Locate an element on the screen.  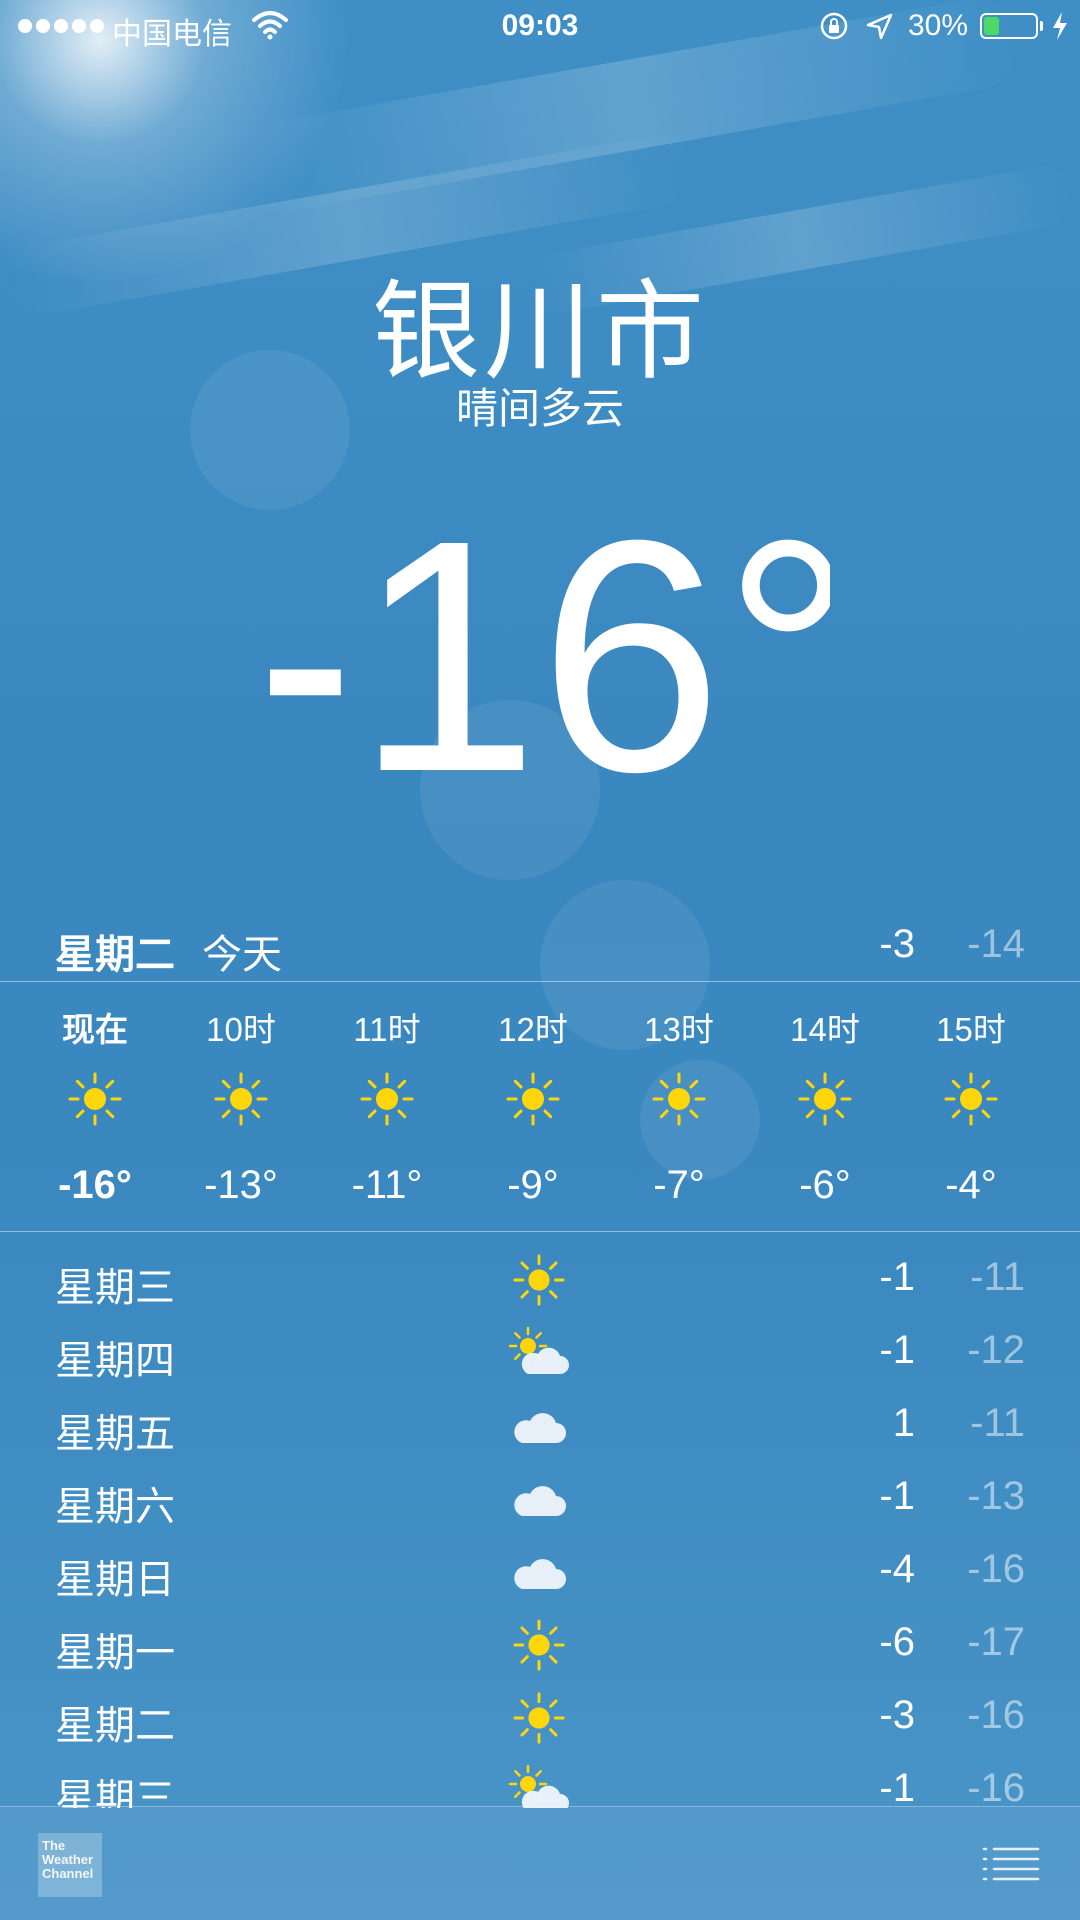
daily-row: 星期三 -1 -16 is located at coordinates (540, 1781).